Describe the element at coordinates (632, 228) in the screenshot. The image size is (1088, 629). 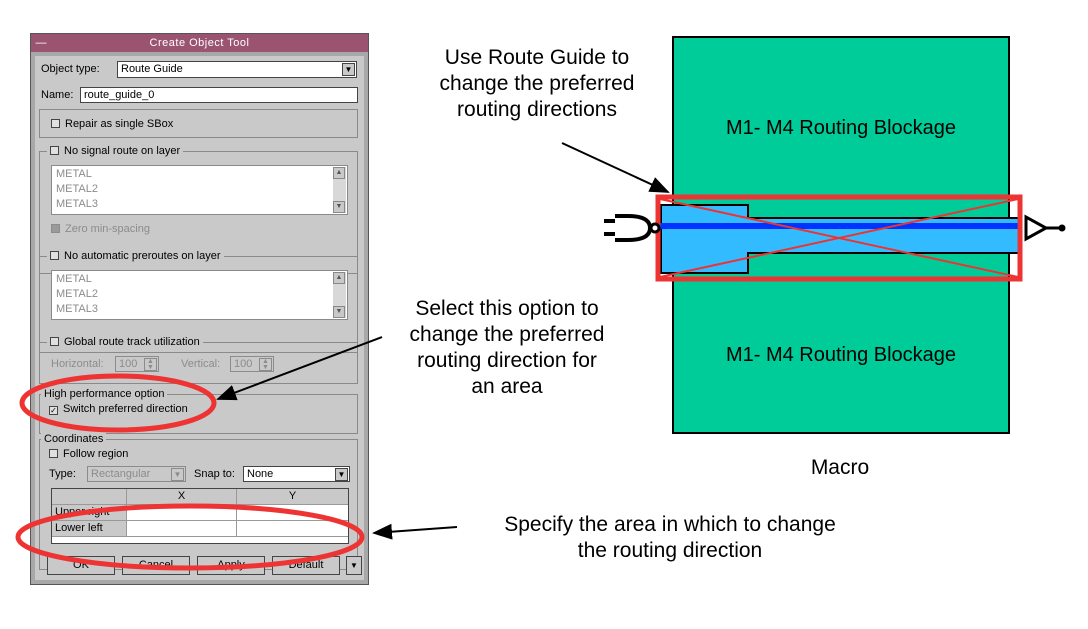
I see `and-gate-icon` at that location.